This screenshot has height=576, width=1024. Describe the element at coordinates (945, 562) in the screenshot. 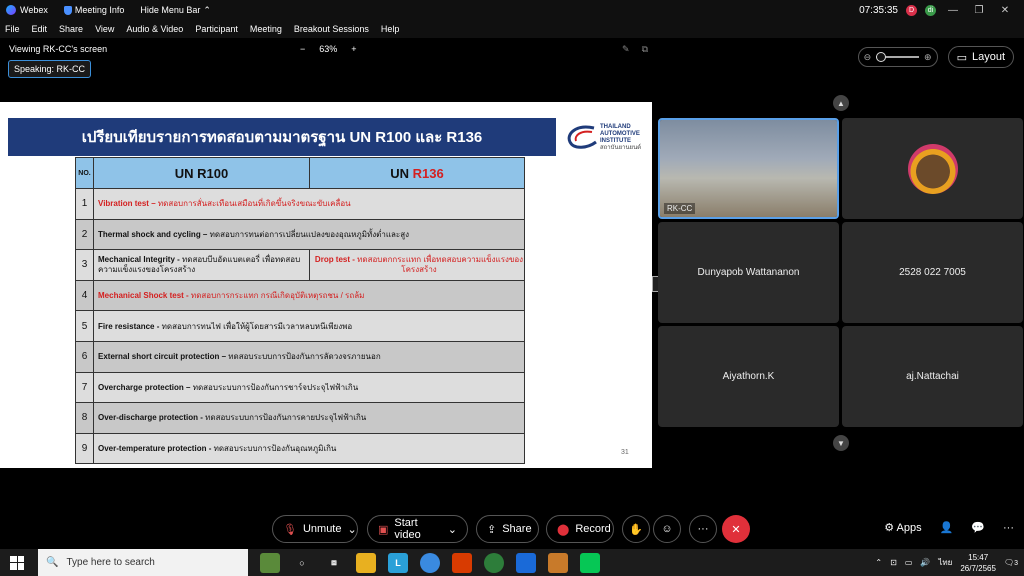

I see `language-indicator: ไทย` at that location.